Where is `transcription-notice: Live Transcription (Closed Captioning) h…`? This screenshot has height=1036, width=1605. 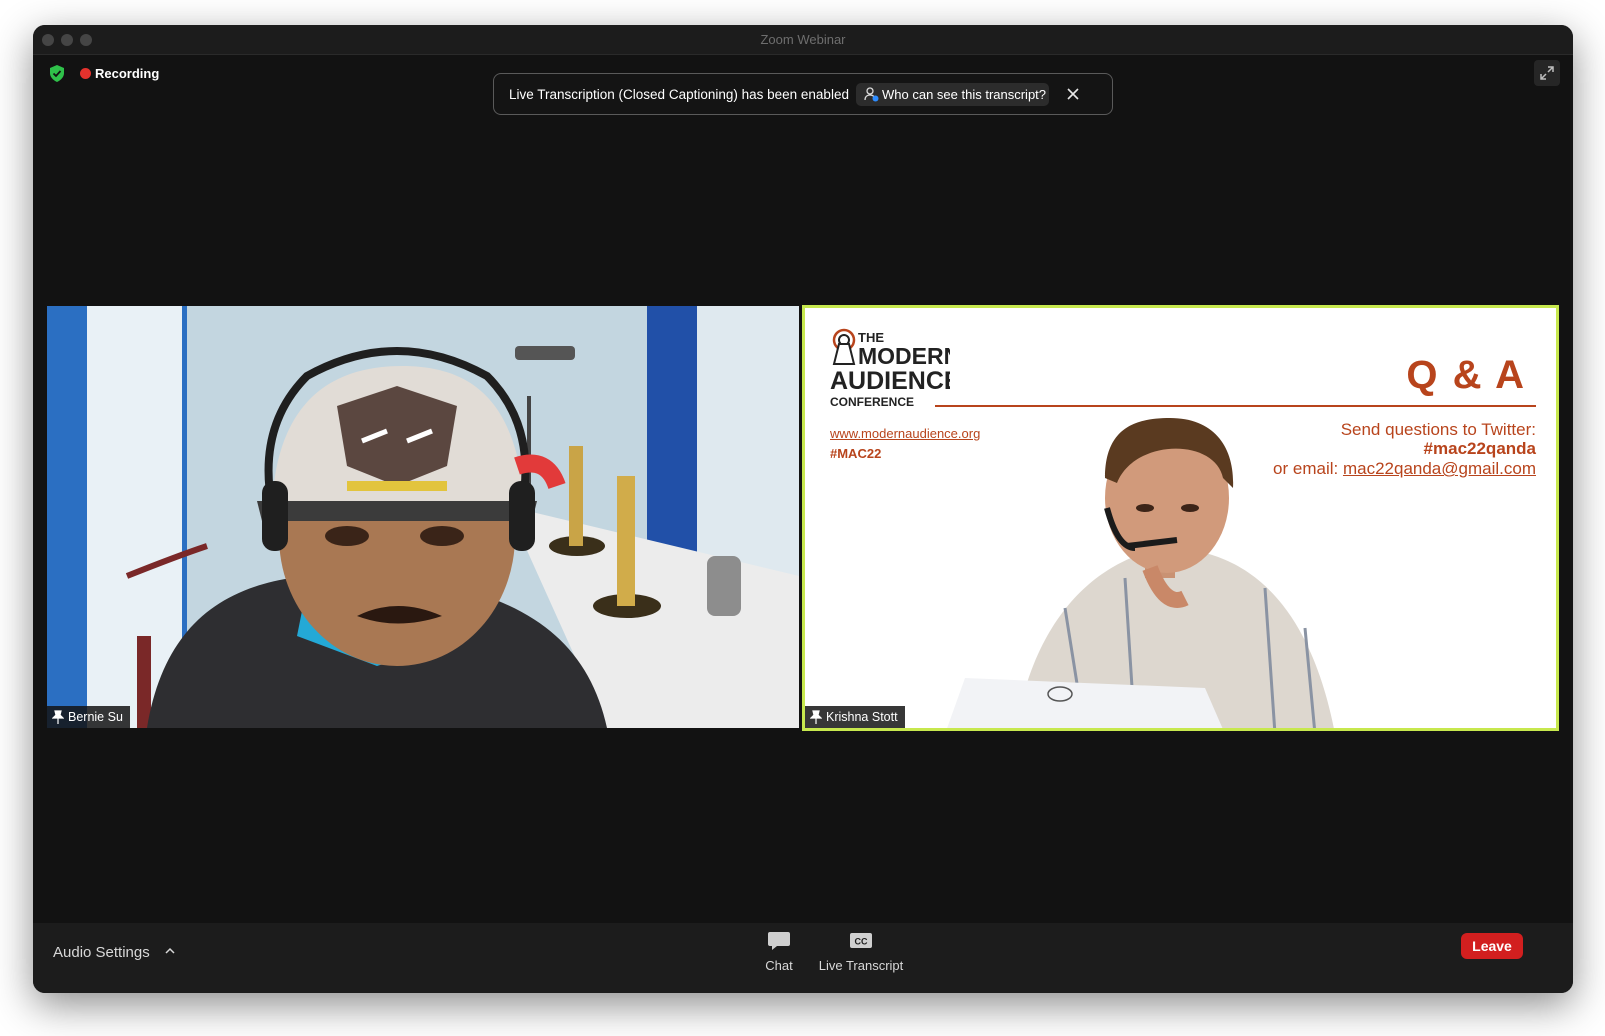 transcription-notice: Live Transcription (Closed Captioning) h… is located at coordinates (803, 94).